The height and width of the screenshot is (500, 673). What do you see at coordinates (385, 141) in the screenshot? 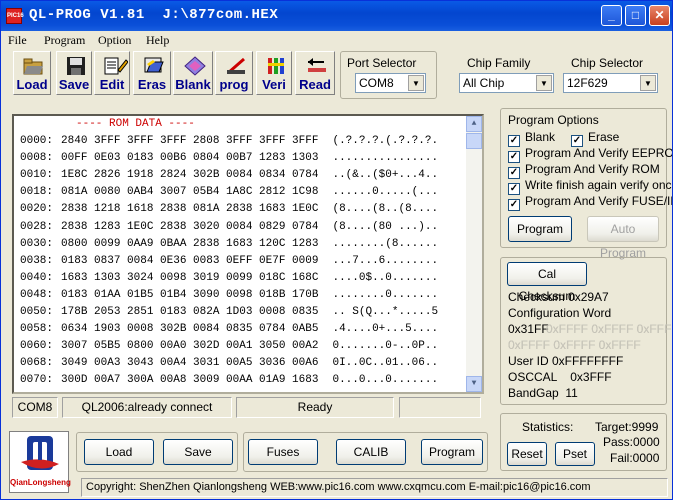
I see `rom-row-ascii: (.?.?.?.(.?.?.?.` at bounding box center [385, 141].